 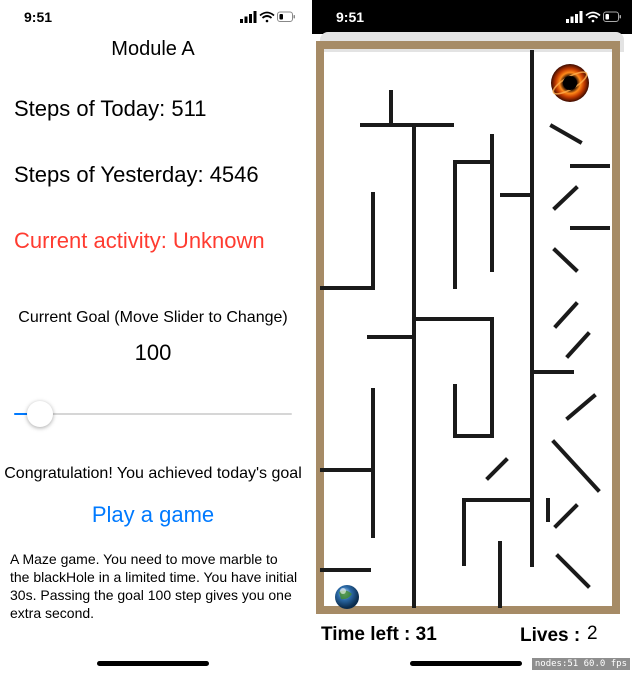 I want to click on goal-label: Current Goal (Move Slider to Change), so click(x=153, y=317).